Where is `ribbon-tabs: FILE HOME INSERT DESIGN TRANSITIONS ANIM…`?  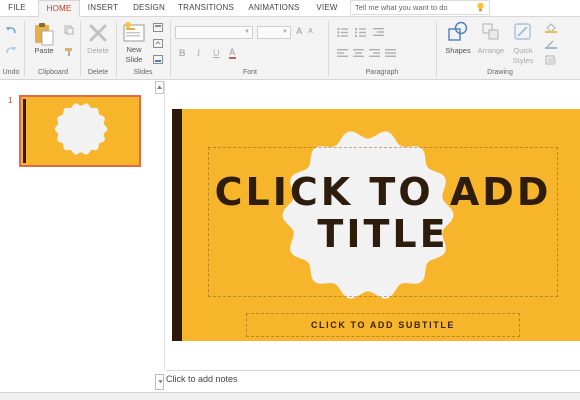
ribbon-tabs: FILE HOME INSERT DESIGN TRANSITIONS ANIM… is located at coordinates (290, 9).